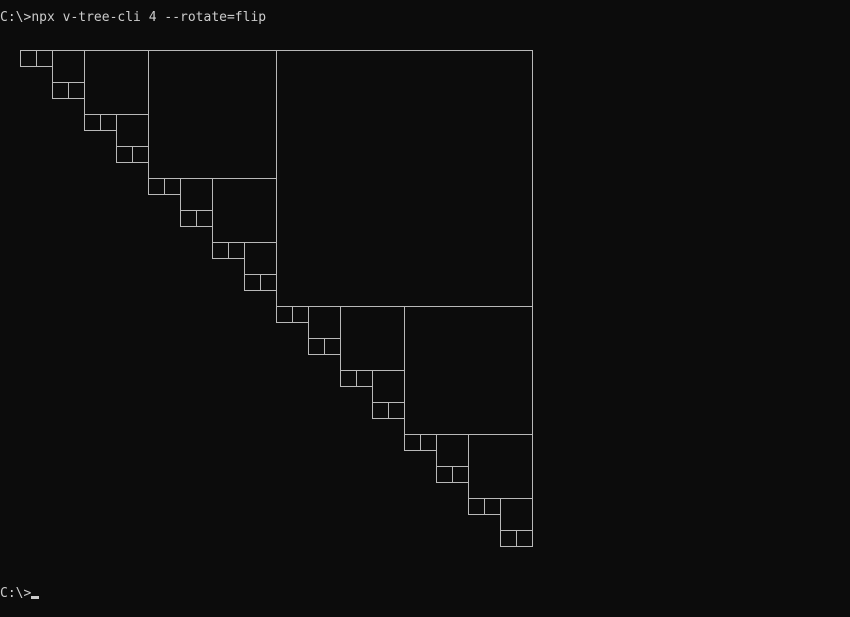 This screenshot has width=850, height=617. I want to click on prompt-line: C:\>, so click(20, 594).